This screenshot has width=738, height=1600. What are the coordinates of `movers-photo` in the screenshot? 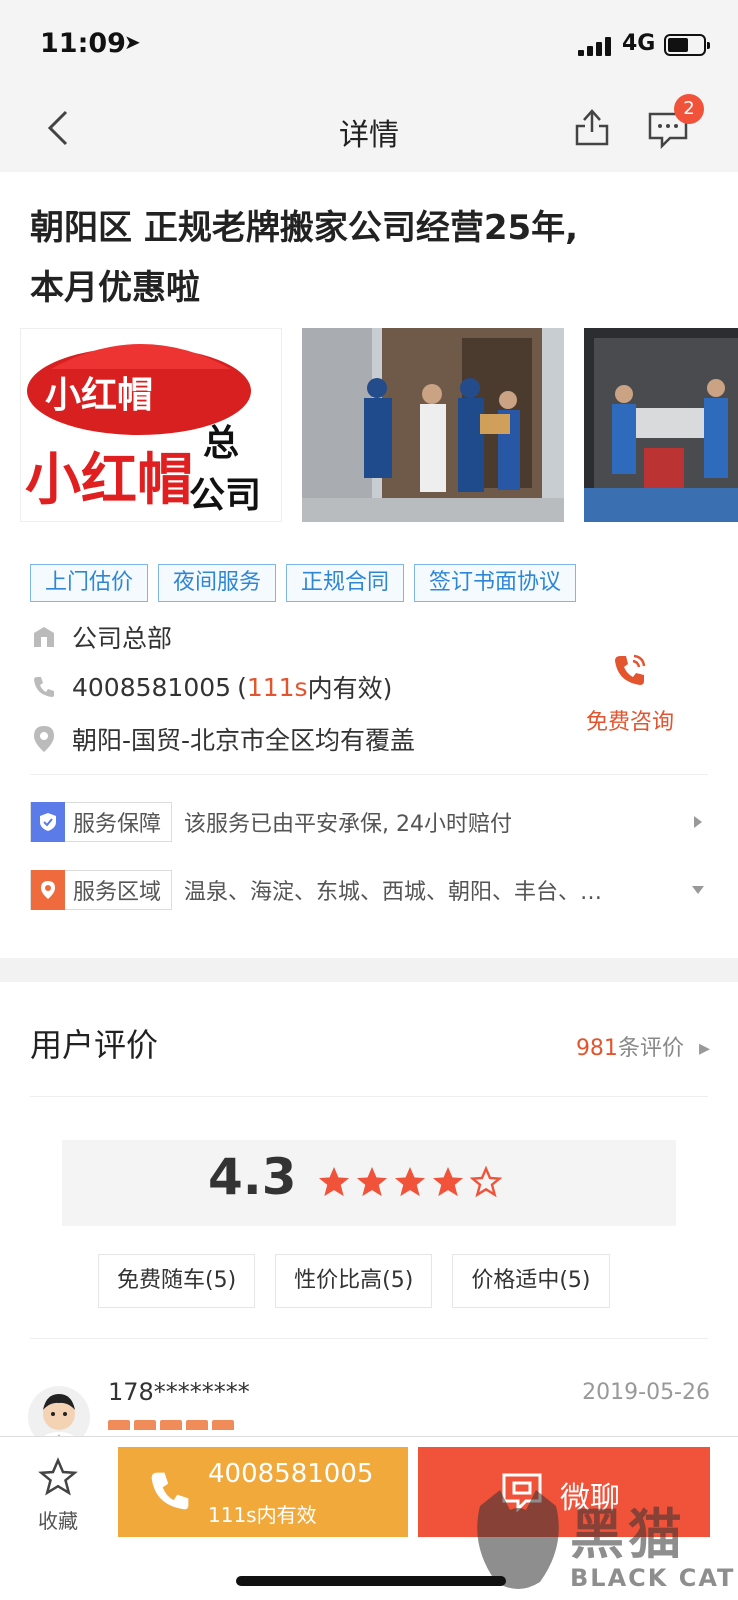 It's located at (433, 425).